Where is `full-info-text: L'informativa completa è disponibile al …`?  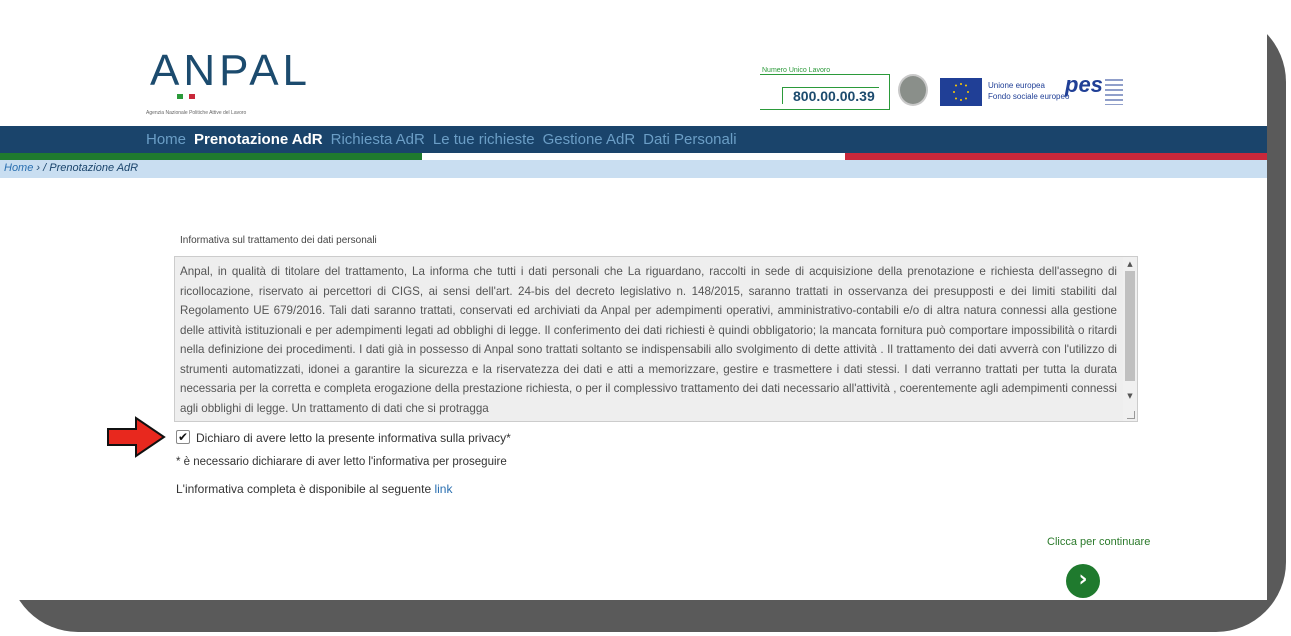 full-info-text: L'informativa completa è disponibile al … is located at coordinates (314, 489).